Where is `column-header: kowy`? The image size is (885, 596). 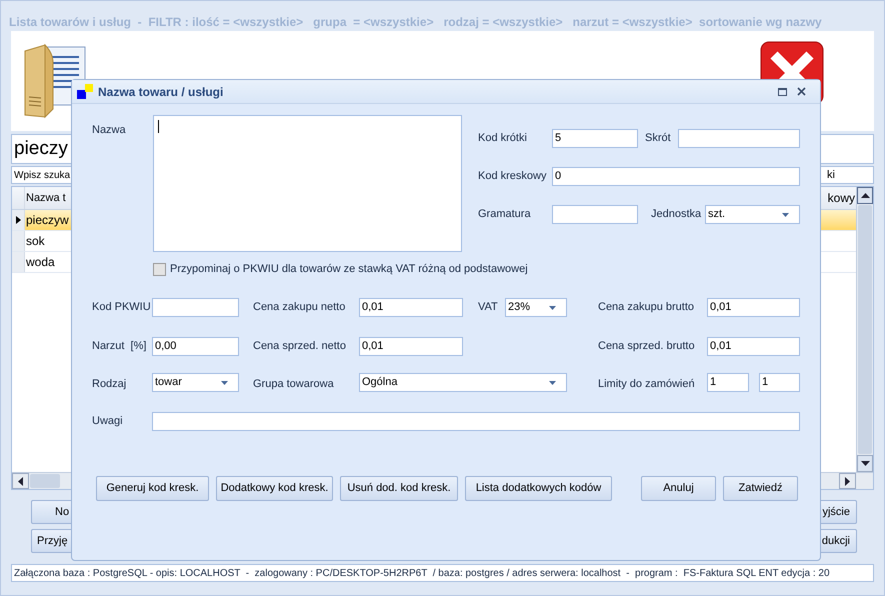
column-header: kowy is located at coordinates (841, 198).